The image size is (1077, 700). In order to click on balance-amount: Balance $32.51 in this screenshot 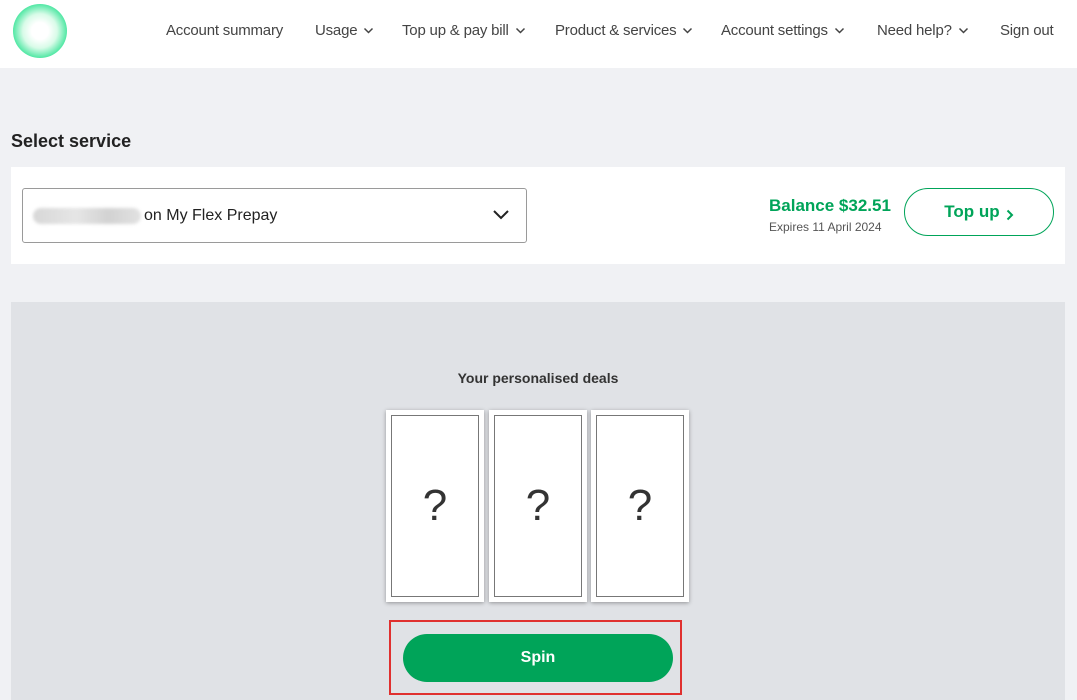, I will do `click(830, 205)`.